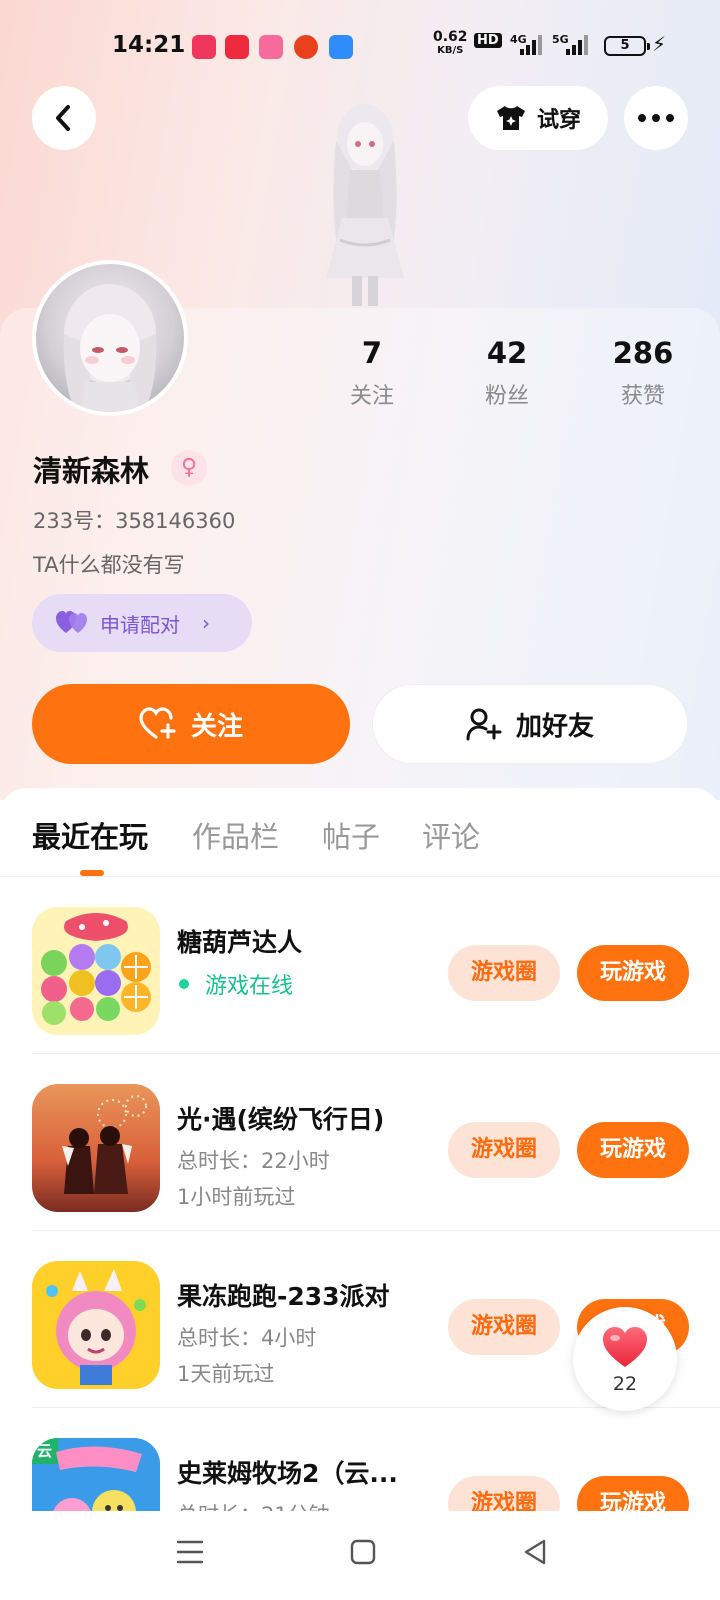  Describe the element at coordinates (451, 835) in the screenshot. I see `tab-comments: 评论` at that location.